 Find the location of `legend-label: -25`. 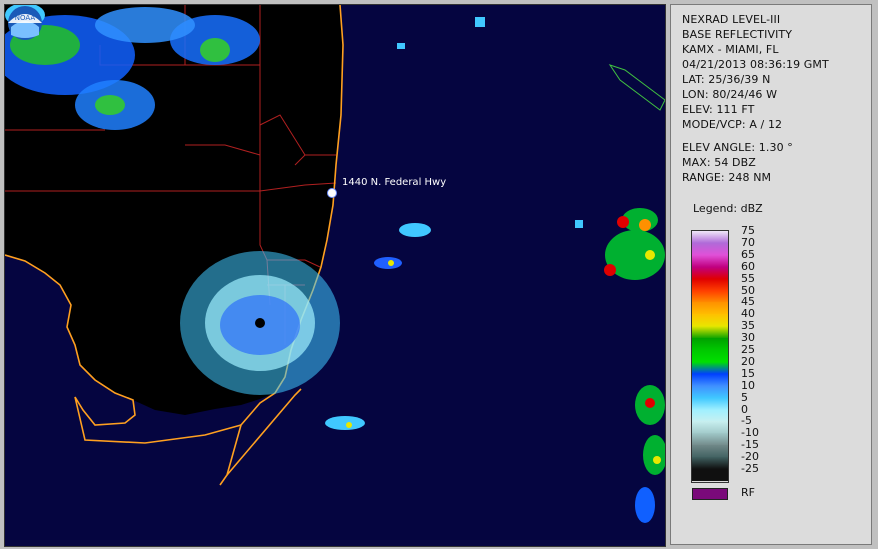

legend-label: -25 is located at coordinates (750, 468).